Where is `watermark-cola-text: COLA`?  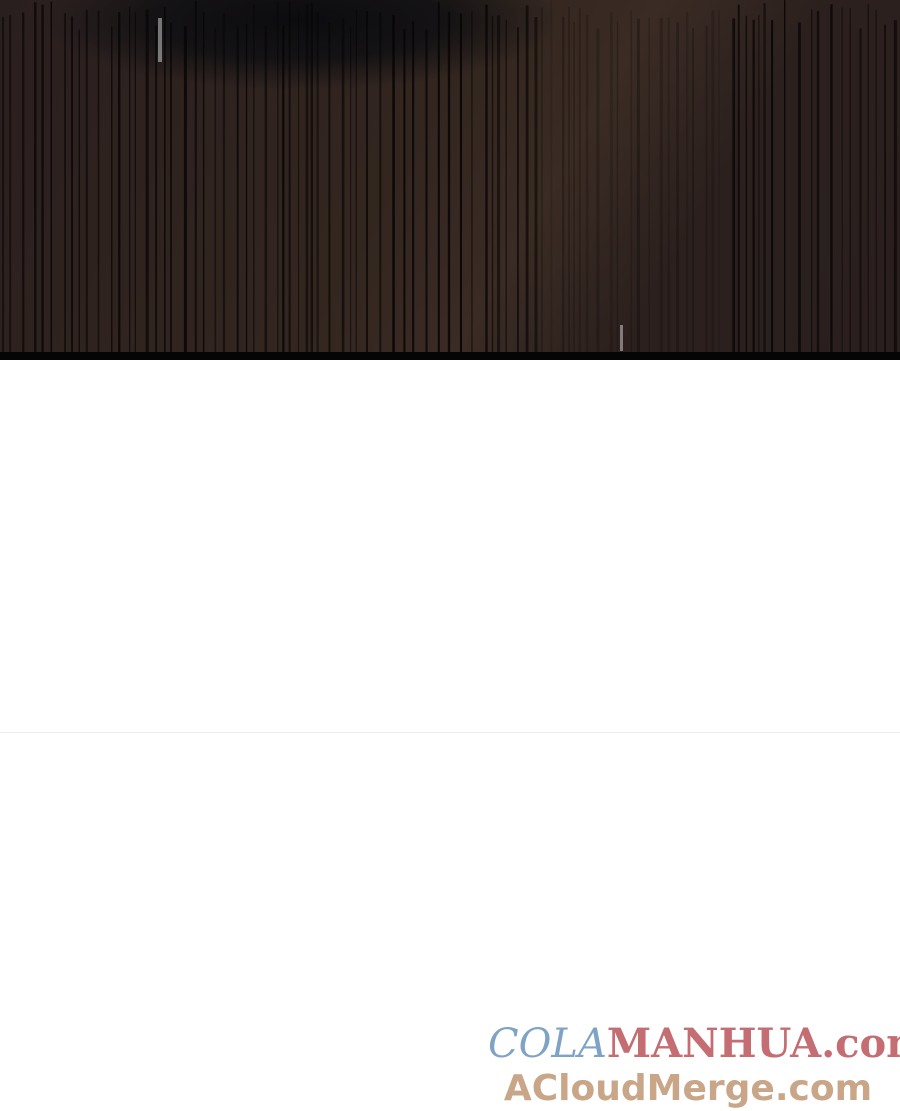
watermark-cola-text: COLA is located at coordinates (547, 1044).